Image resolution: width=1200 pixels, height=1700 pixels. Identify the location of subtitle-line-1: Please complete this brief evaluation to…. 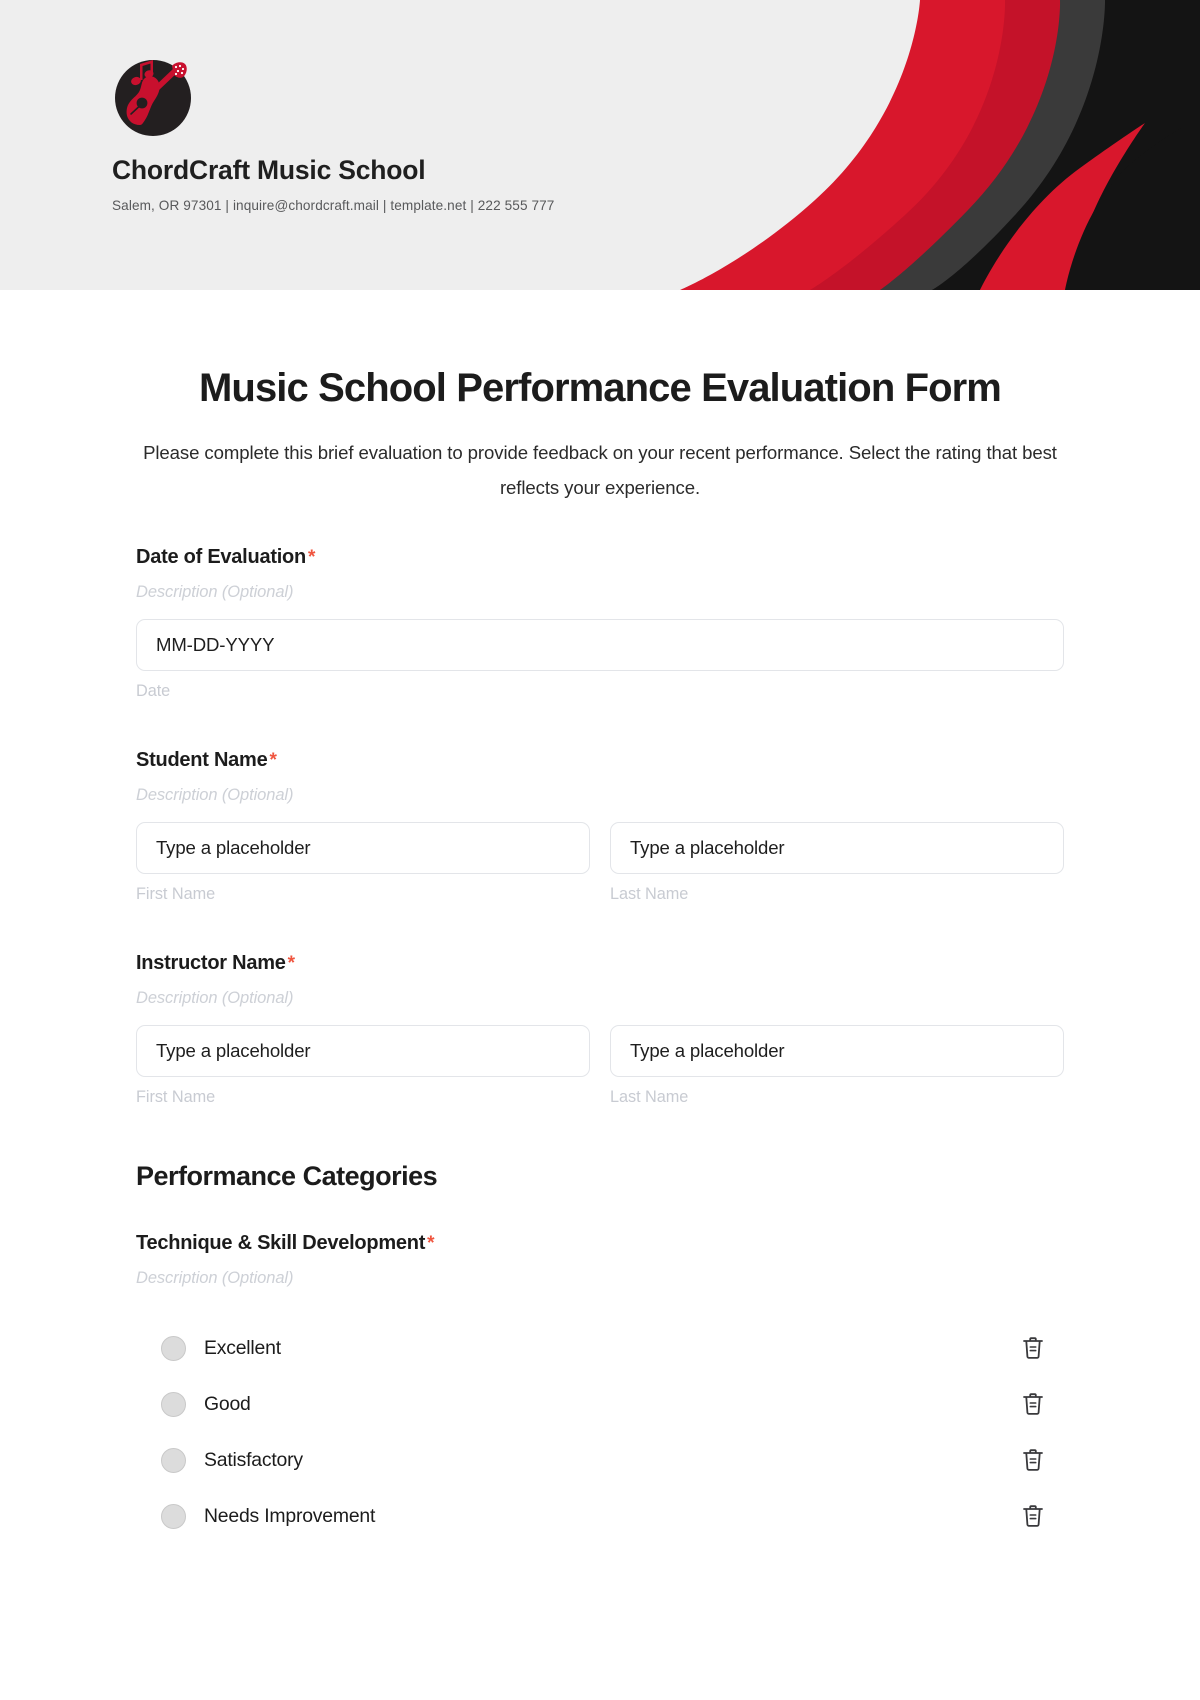
(493, 452).